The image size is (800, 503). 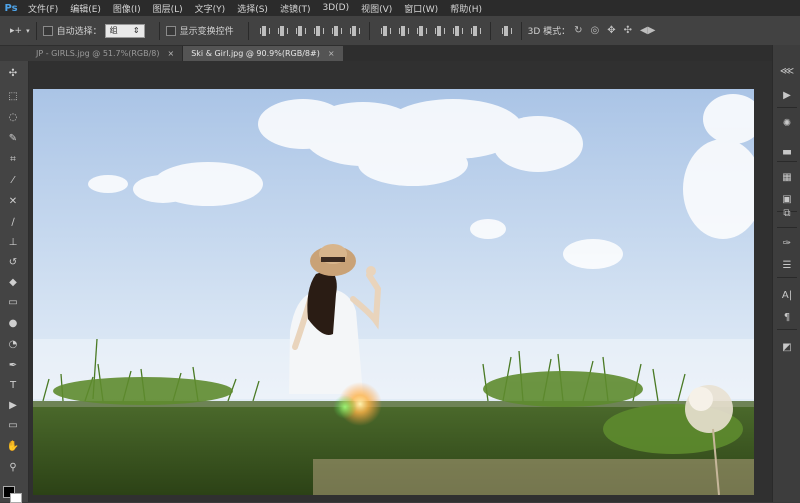 I want to click on history-brush-tool-icon: ↺, so click(x=13, y=262).